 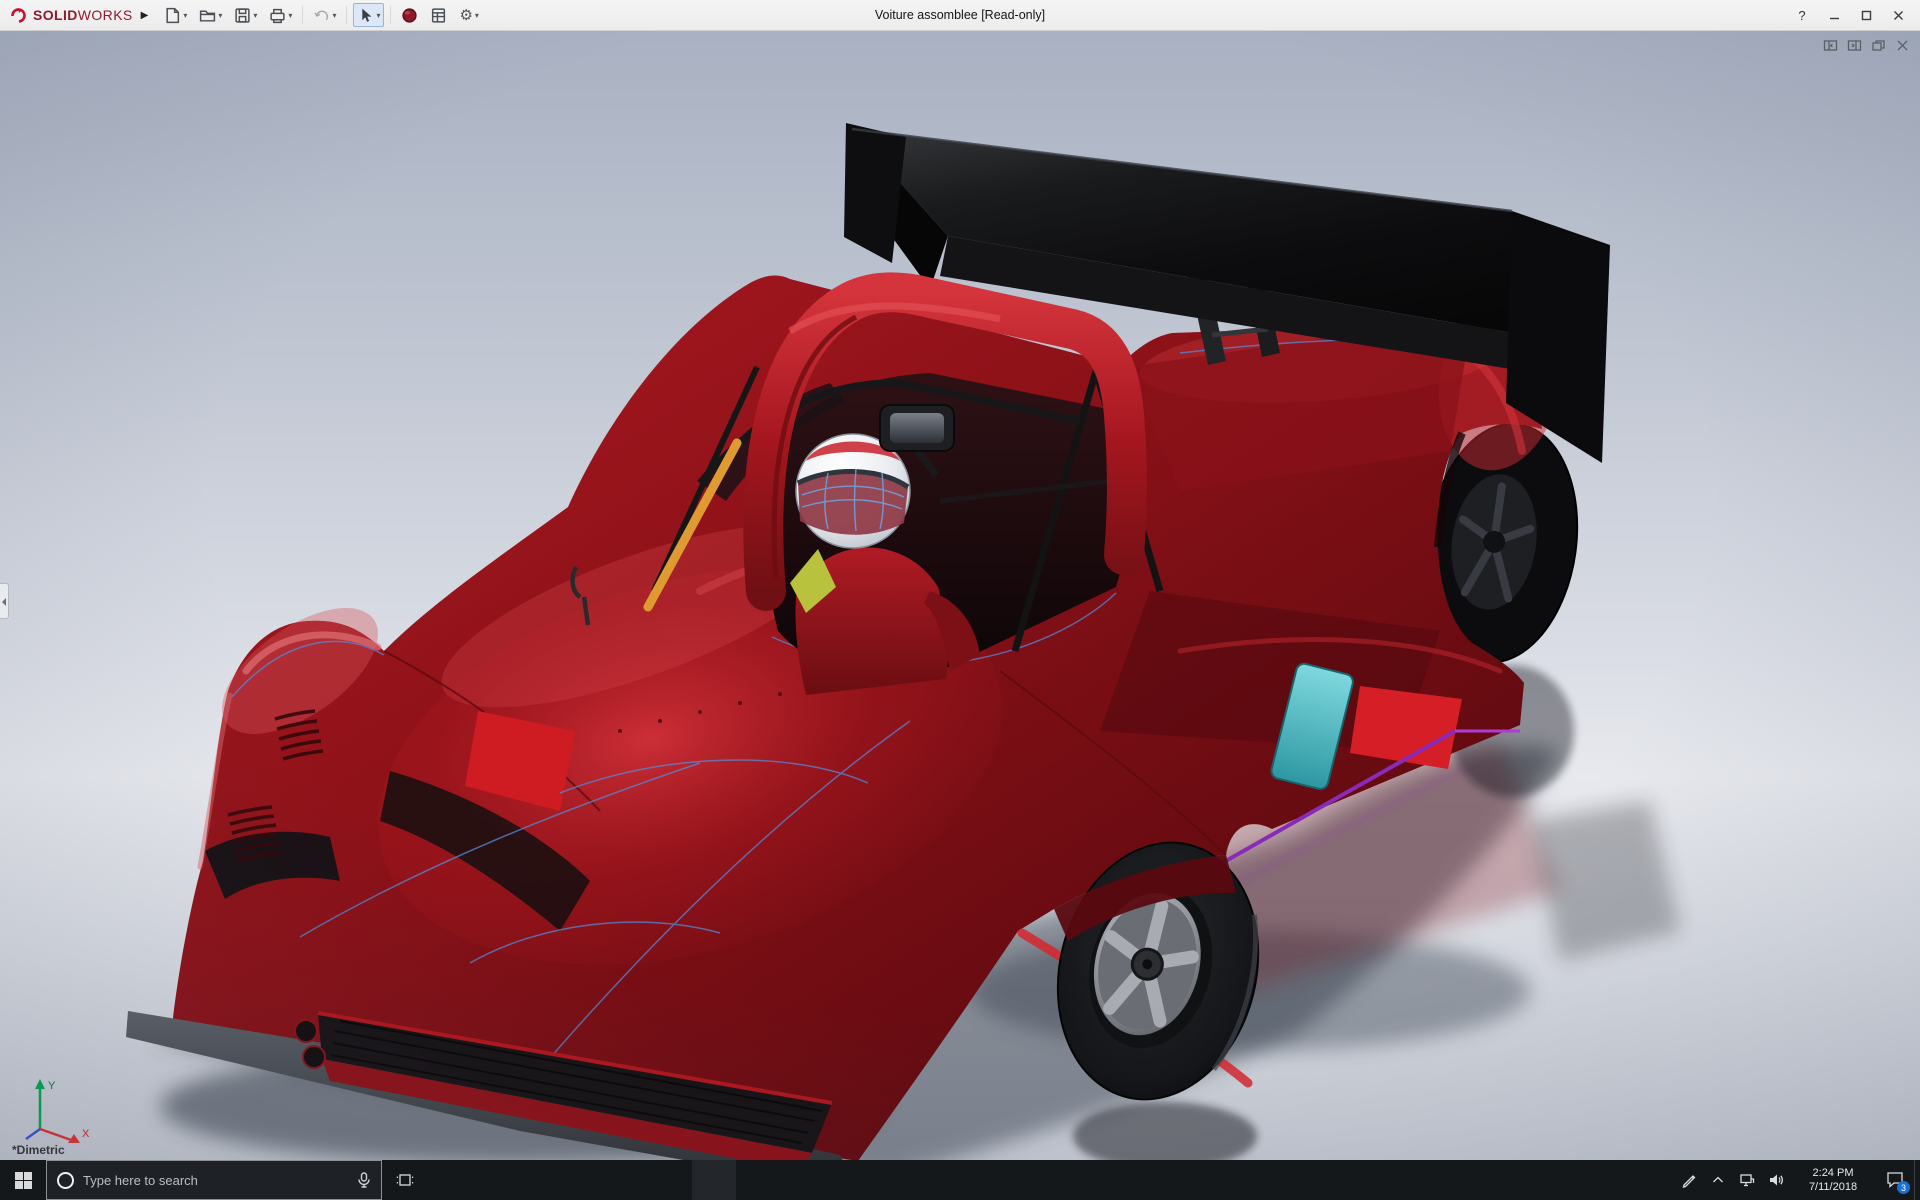 I want to click on triad-x-label: X, so click(x=86, y=1134).